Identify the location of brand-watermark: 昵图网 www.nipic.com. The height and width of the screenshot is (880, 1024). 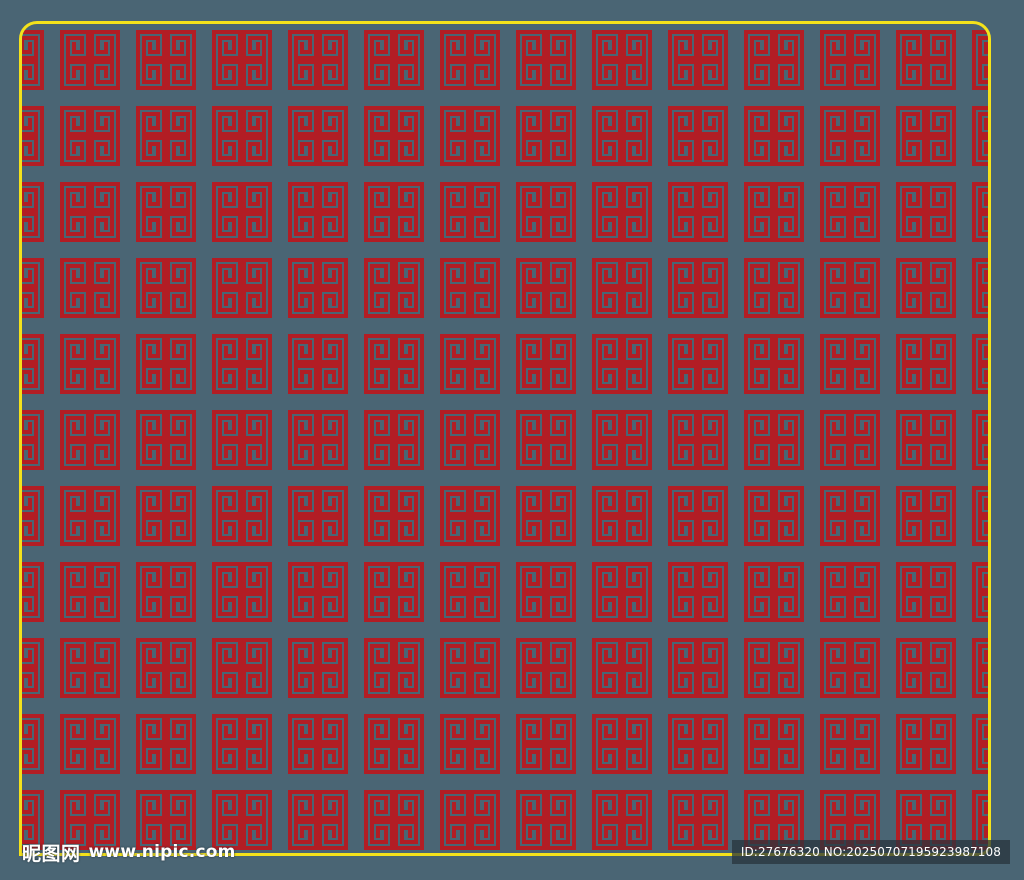
(129, 852).